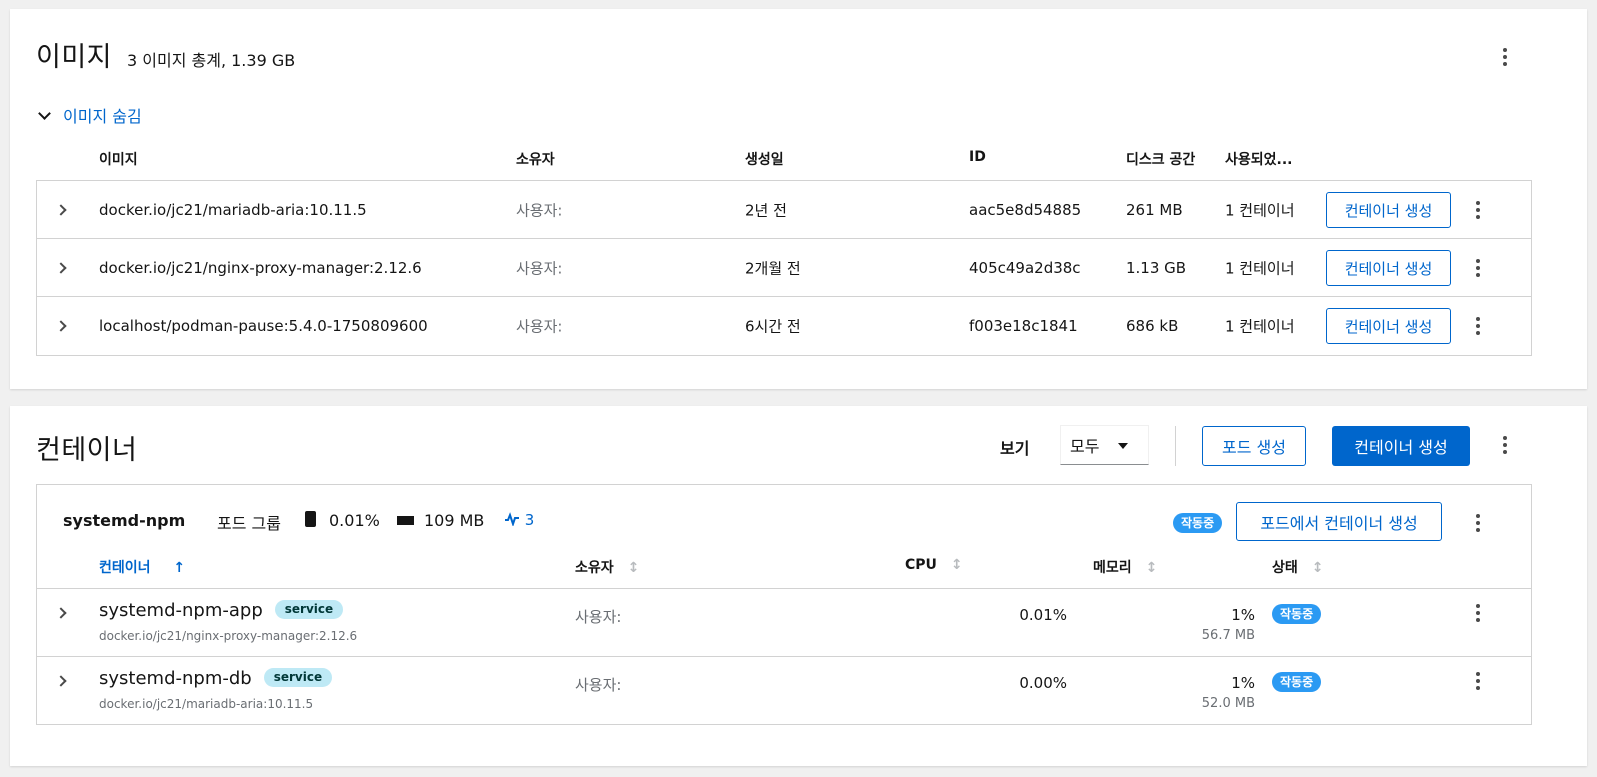  Describe the element at coordinates (1043, 615) in the screenshot. I see `container-cpu: 0.01%` at that location.